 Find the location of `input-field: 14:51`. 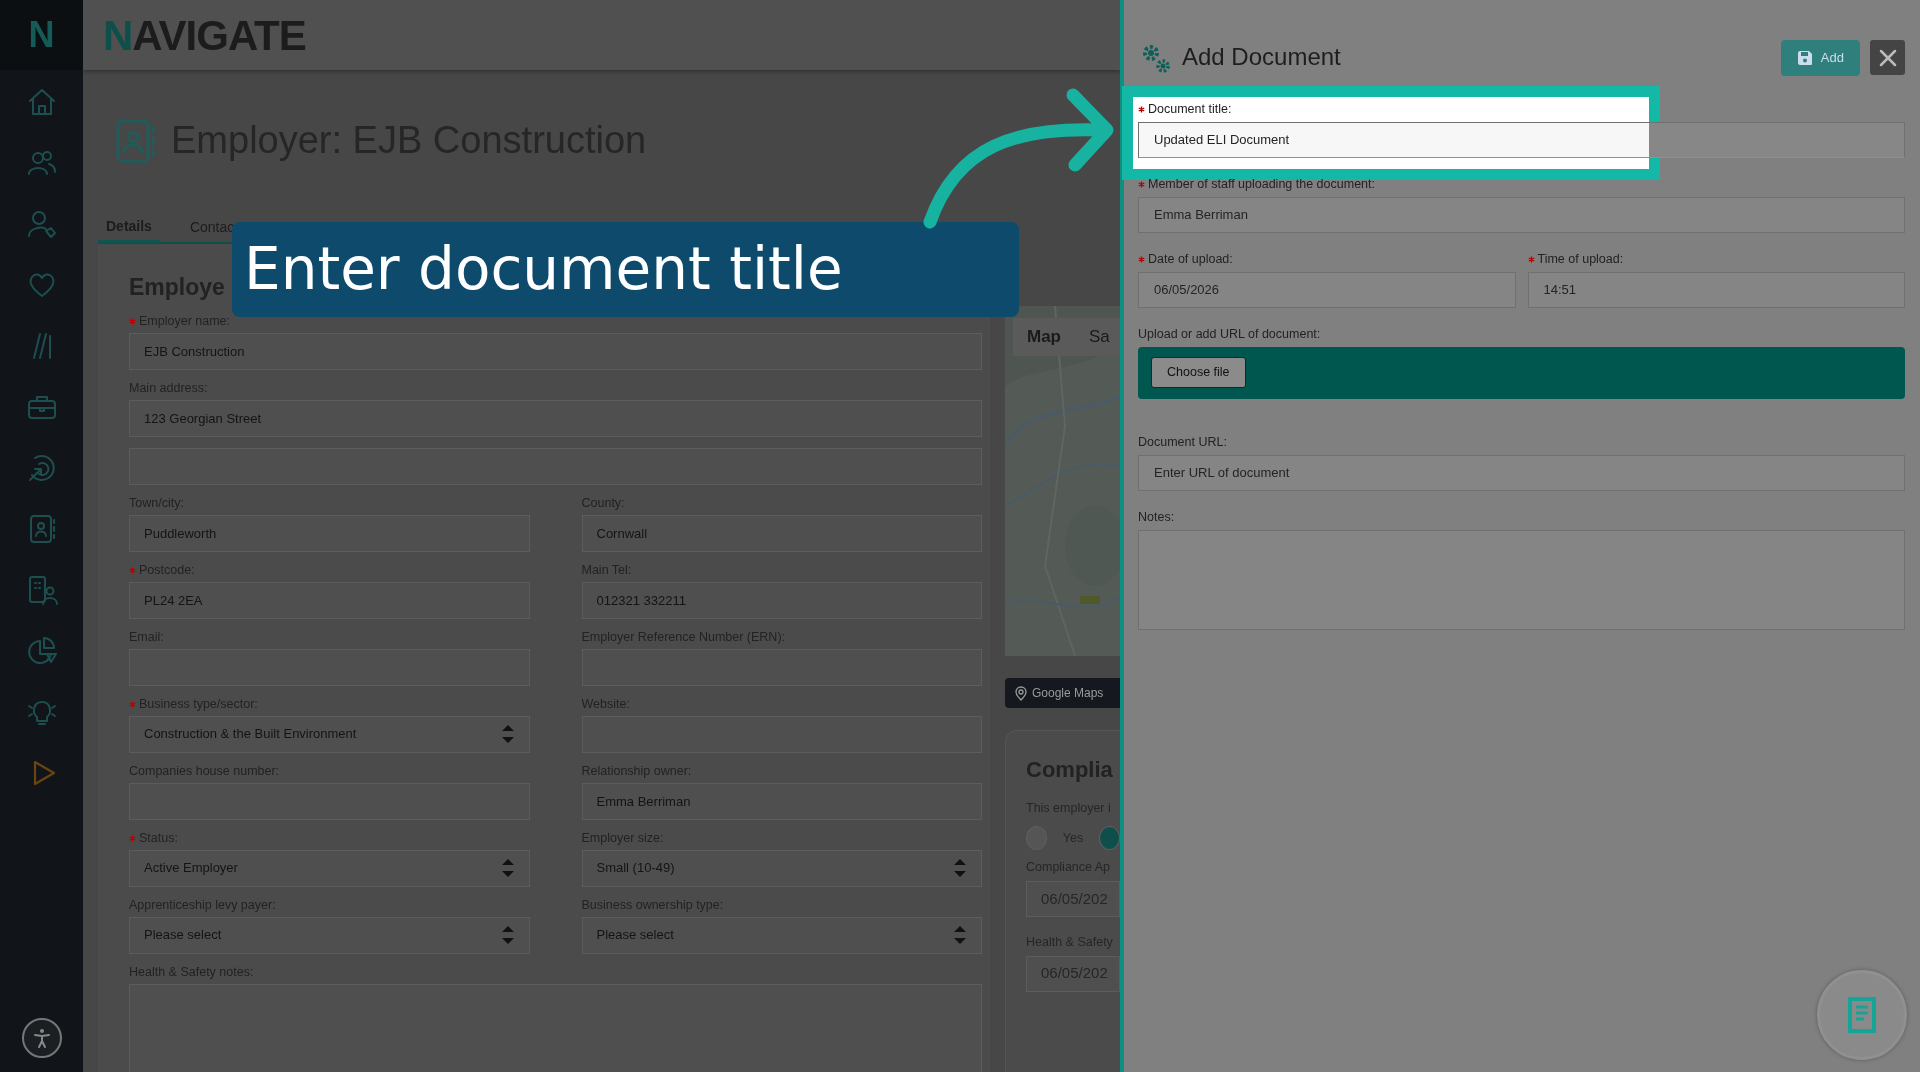

input-field: 14:51 is located at coordinates (1716, 289).